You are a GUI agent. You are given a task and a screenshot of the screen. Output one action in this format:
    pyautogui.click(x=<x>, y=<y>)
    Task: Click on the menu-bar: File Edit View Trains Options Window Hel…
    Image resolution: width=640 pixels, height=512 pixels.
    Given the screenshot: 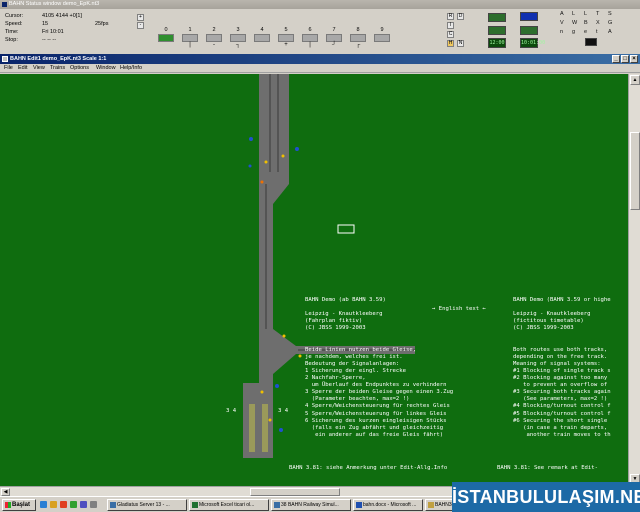 What is the action you would take?
    pyautogui.click(x=320, y=68)
    